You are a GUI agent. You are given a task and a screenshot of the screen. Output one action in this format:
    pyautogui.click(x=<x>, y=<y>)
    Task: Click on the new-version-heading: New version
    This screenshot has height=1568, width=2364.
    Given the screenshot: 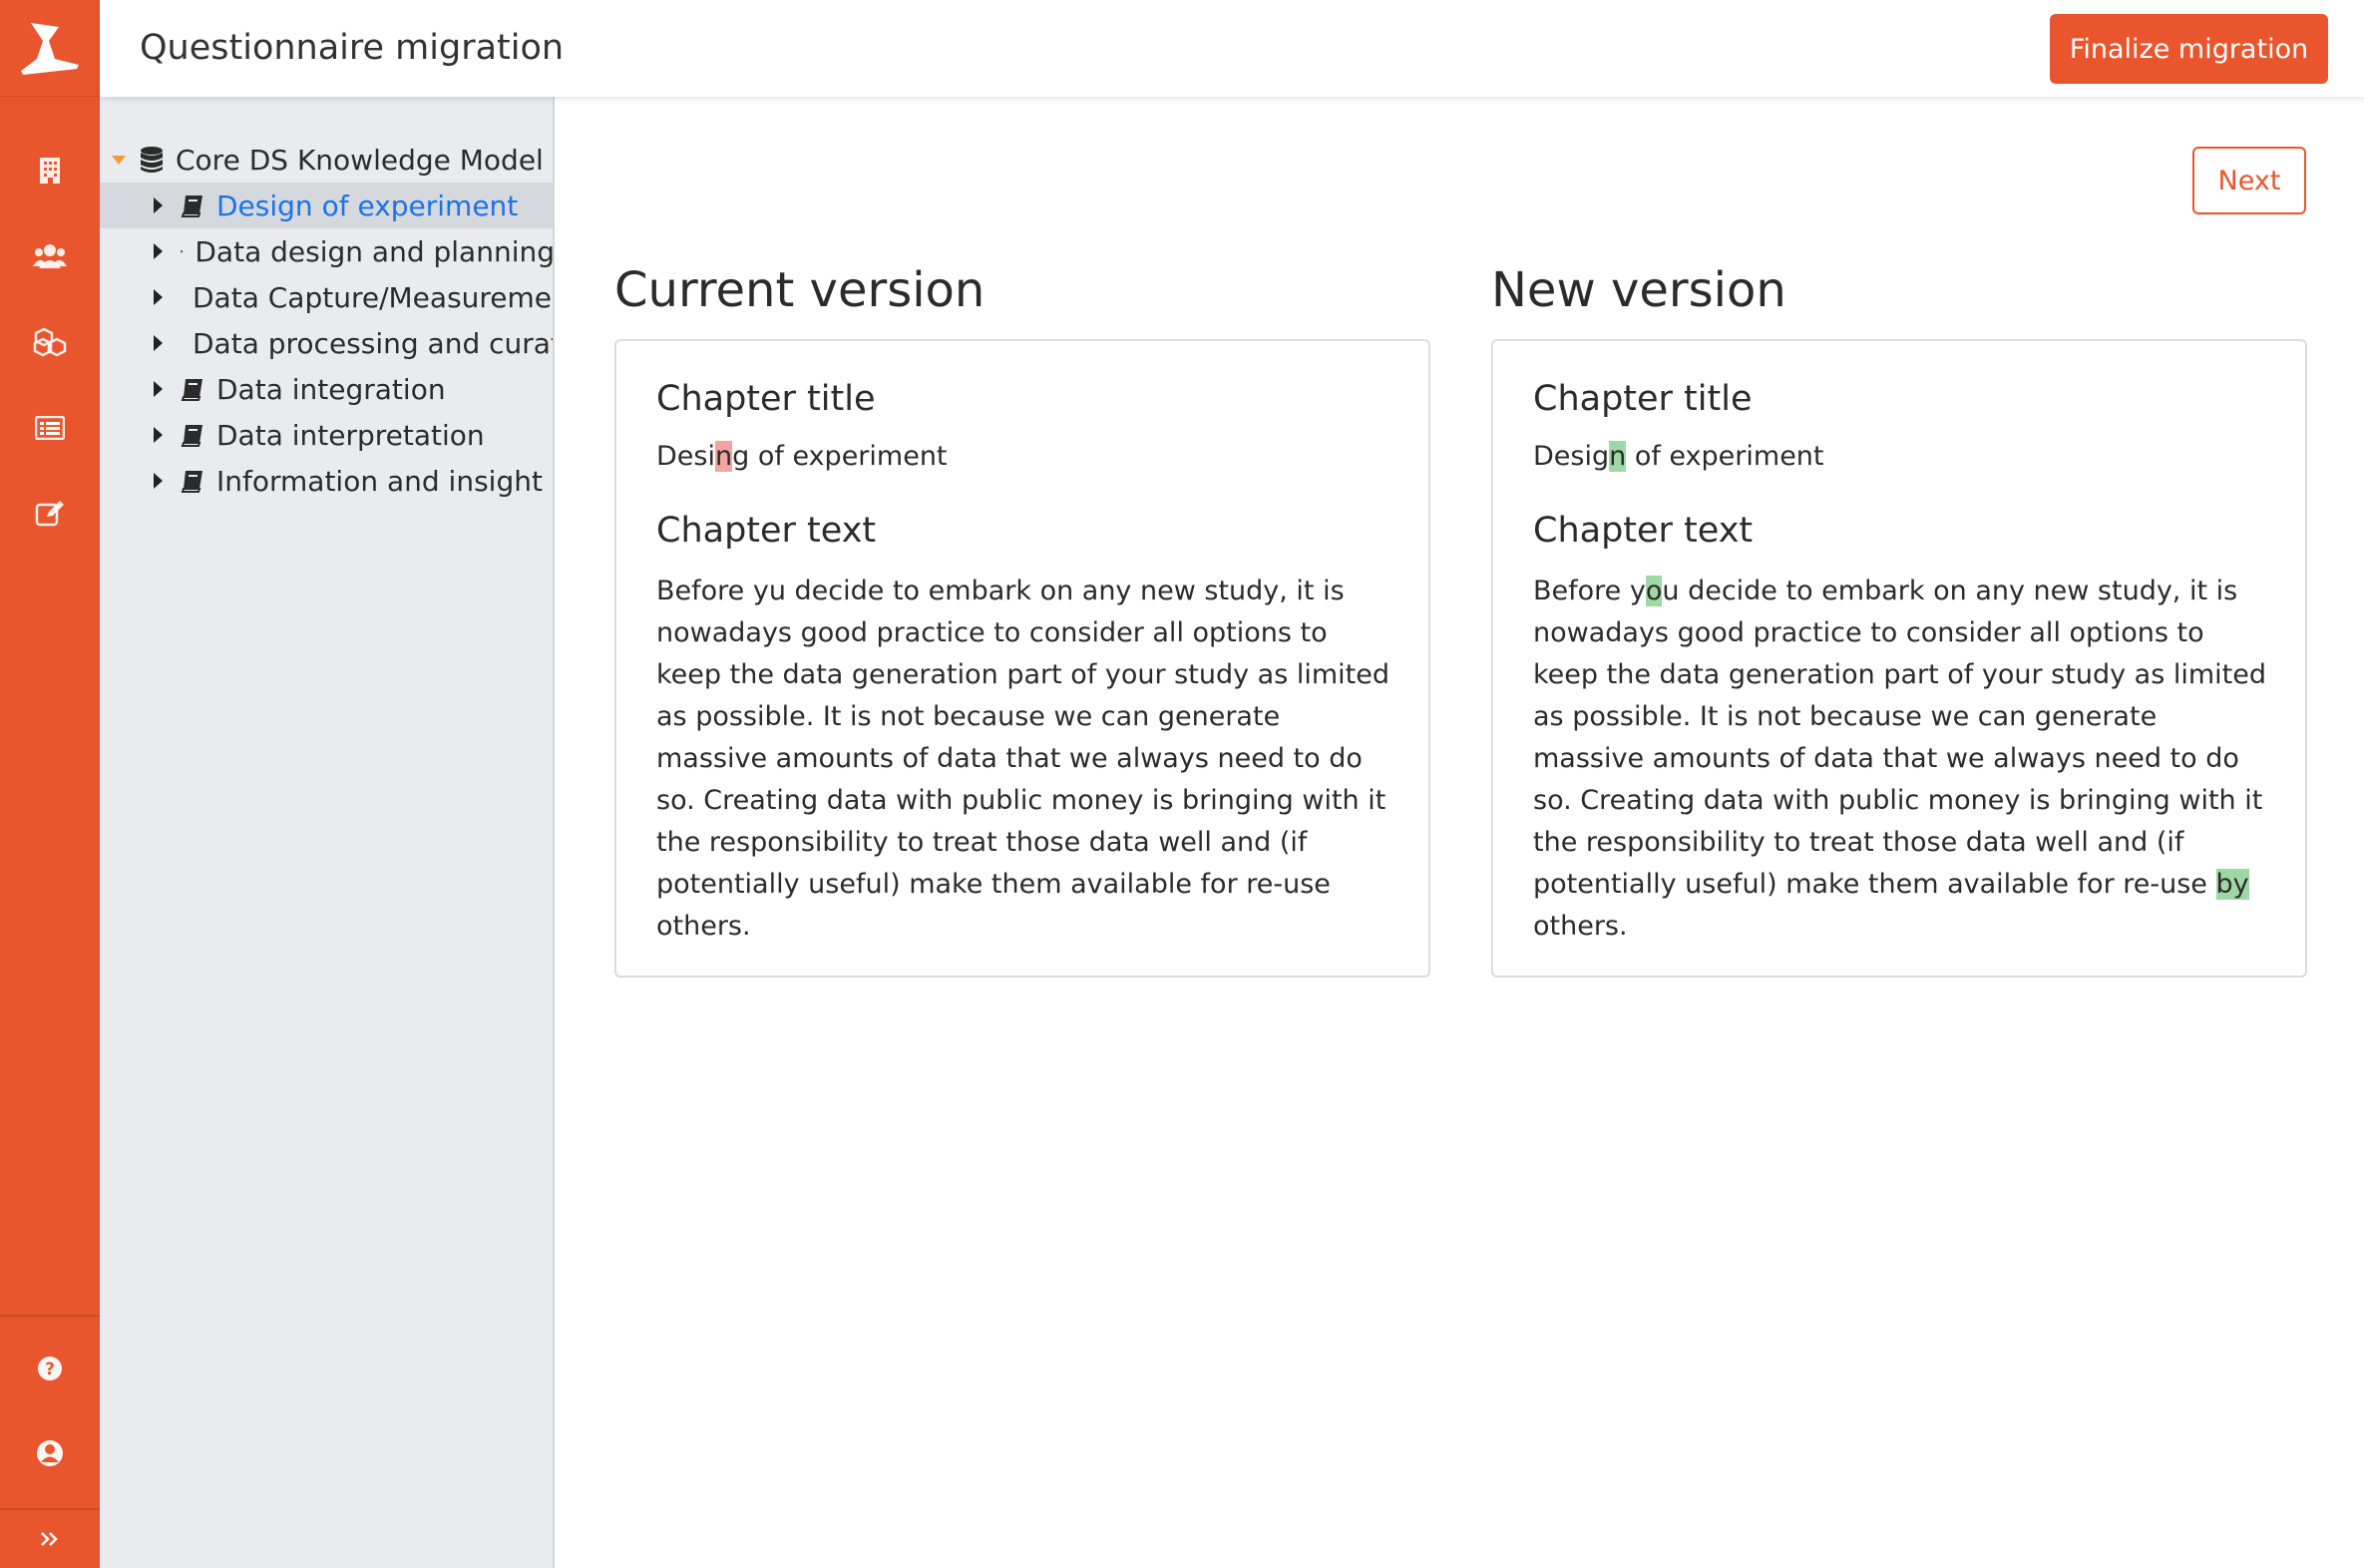 What is the action you would take?
    pyautogui.click(x=1638, y=290)
    